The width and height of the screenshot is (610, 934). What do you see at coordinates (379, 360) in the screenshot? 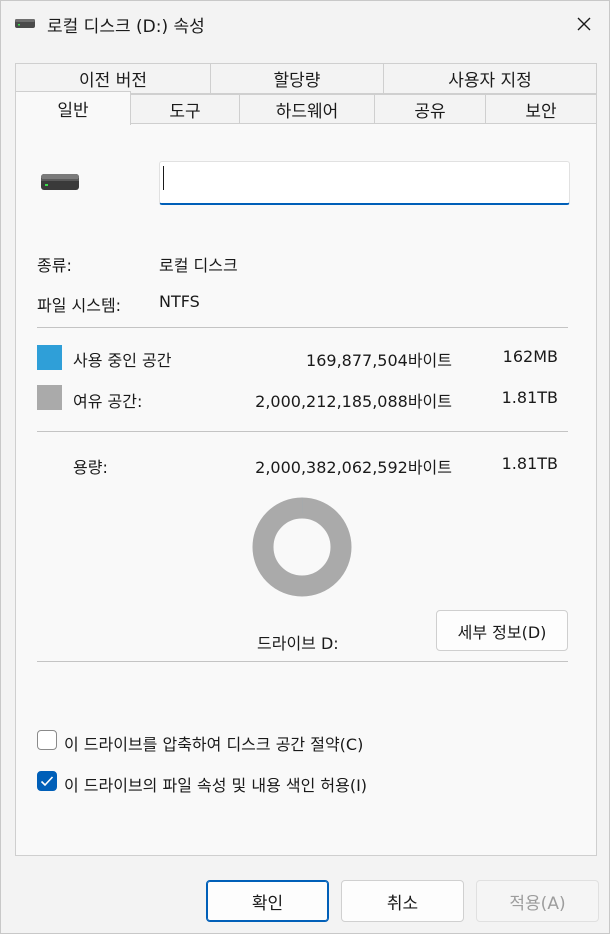
I see `used-space-bytes: 169,877,504바이트` at bounding box center [379, 360].